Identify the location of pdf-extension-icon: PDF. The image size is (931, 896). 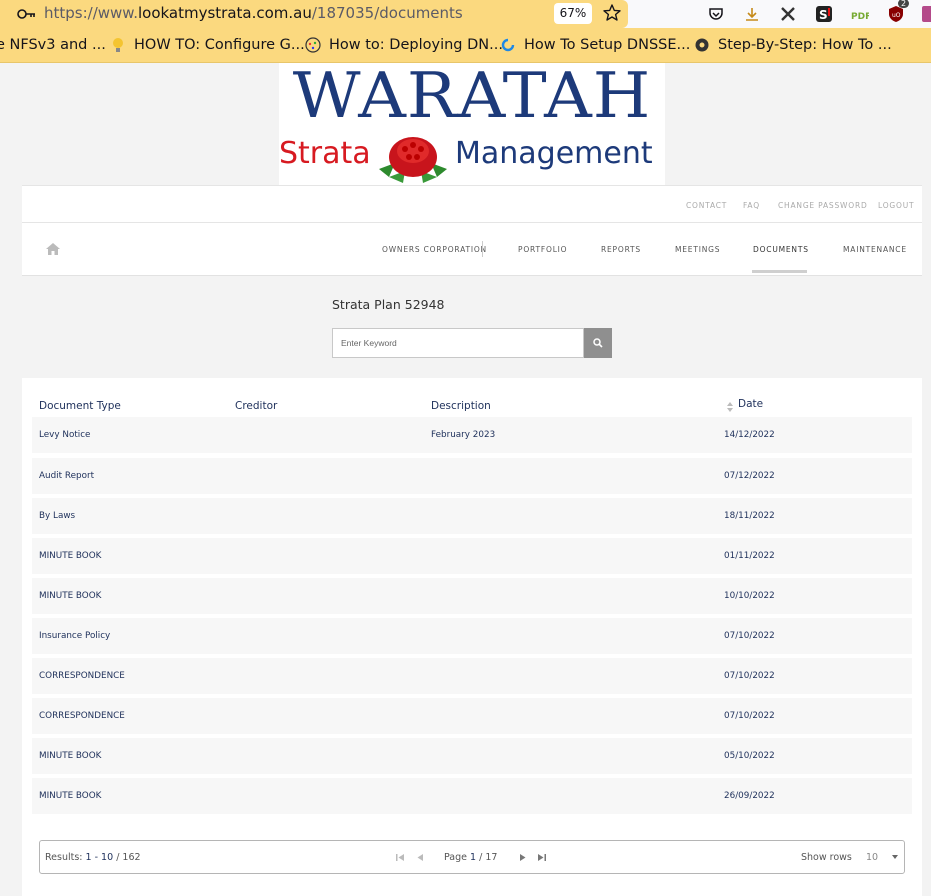
(860, 14).